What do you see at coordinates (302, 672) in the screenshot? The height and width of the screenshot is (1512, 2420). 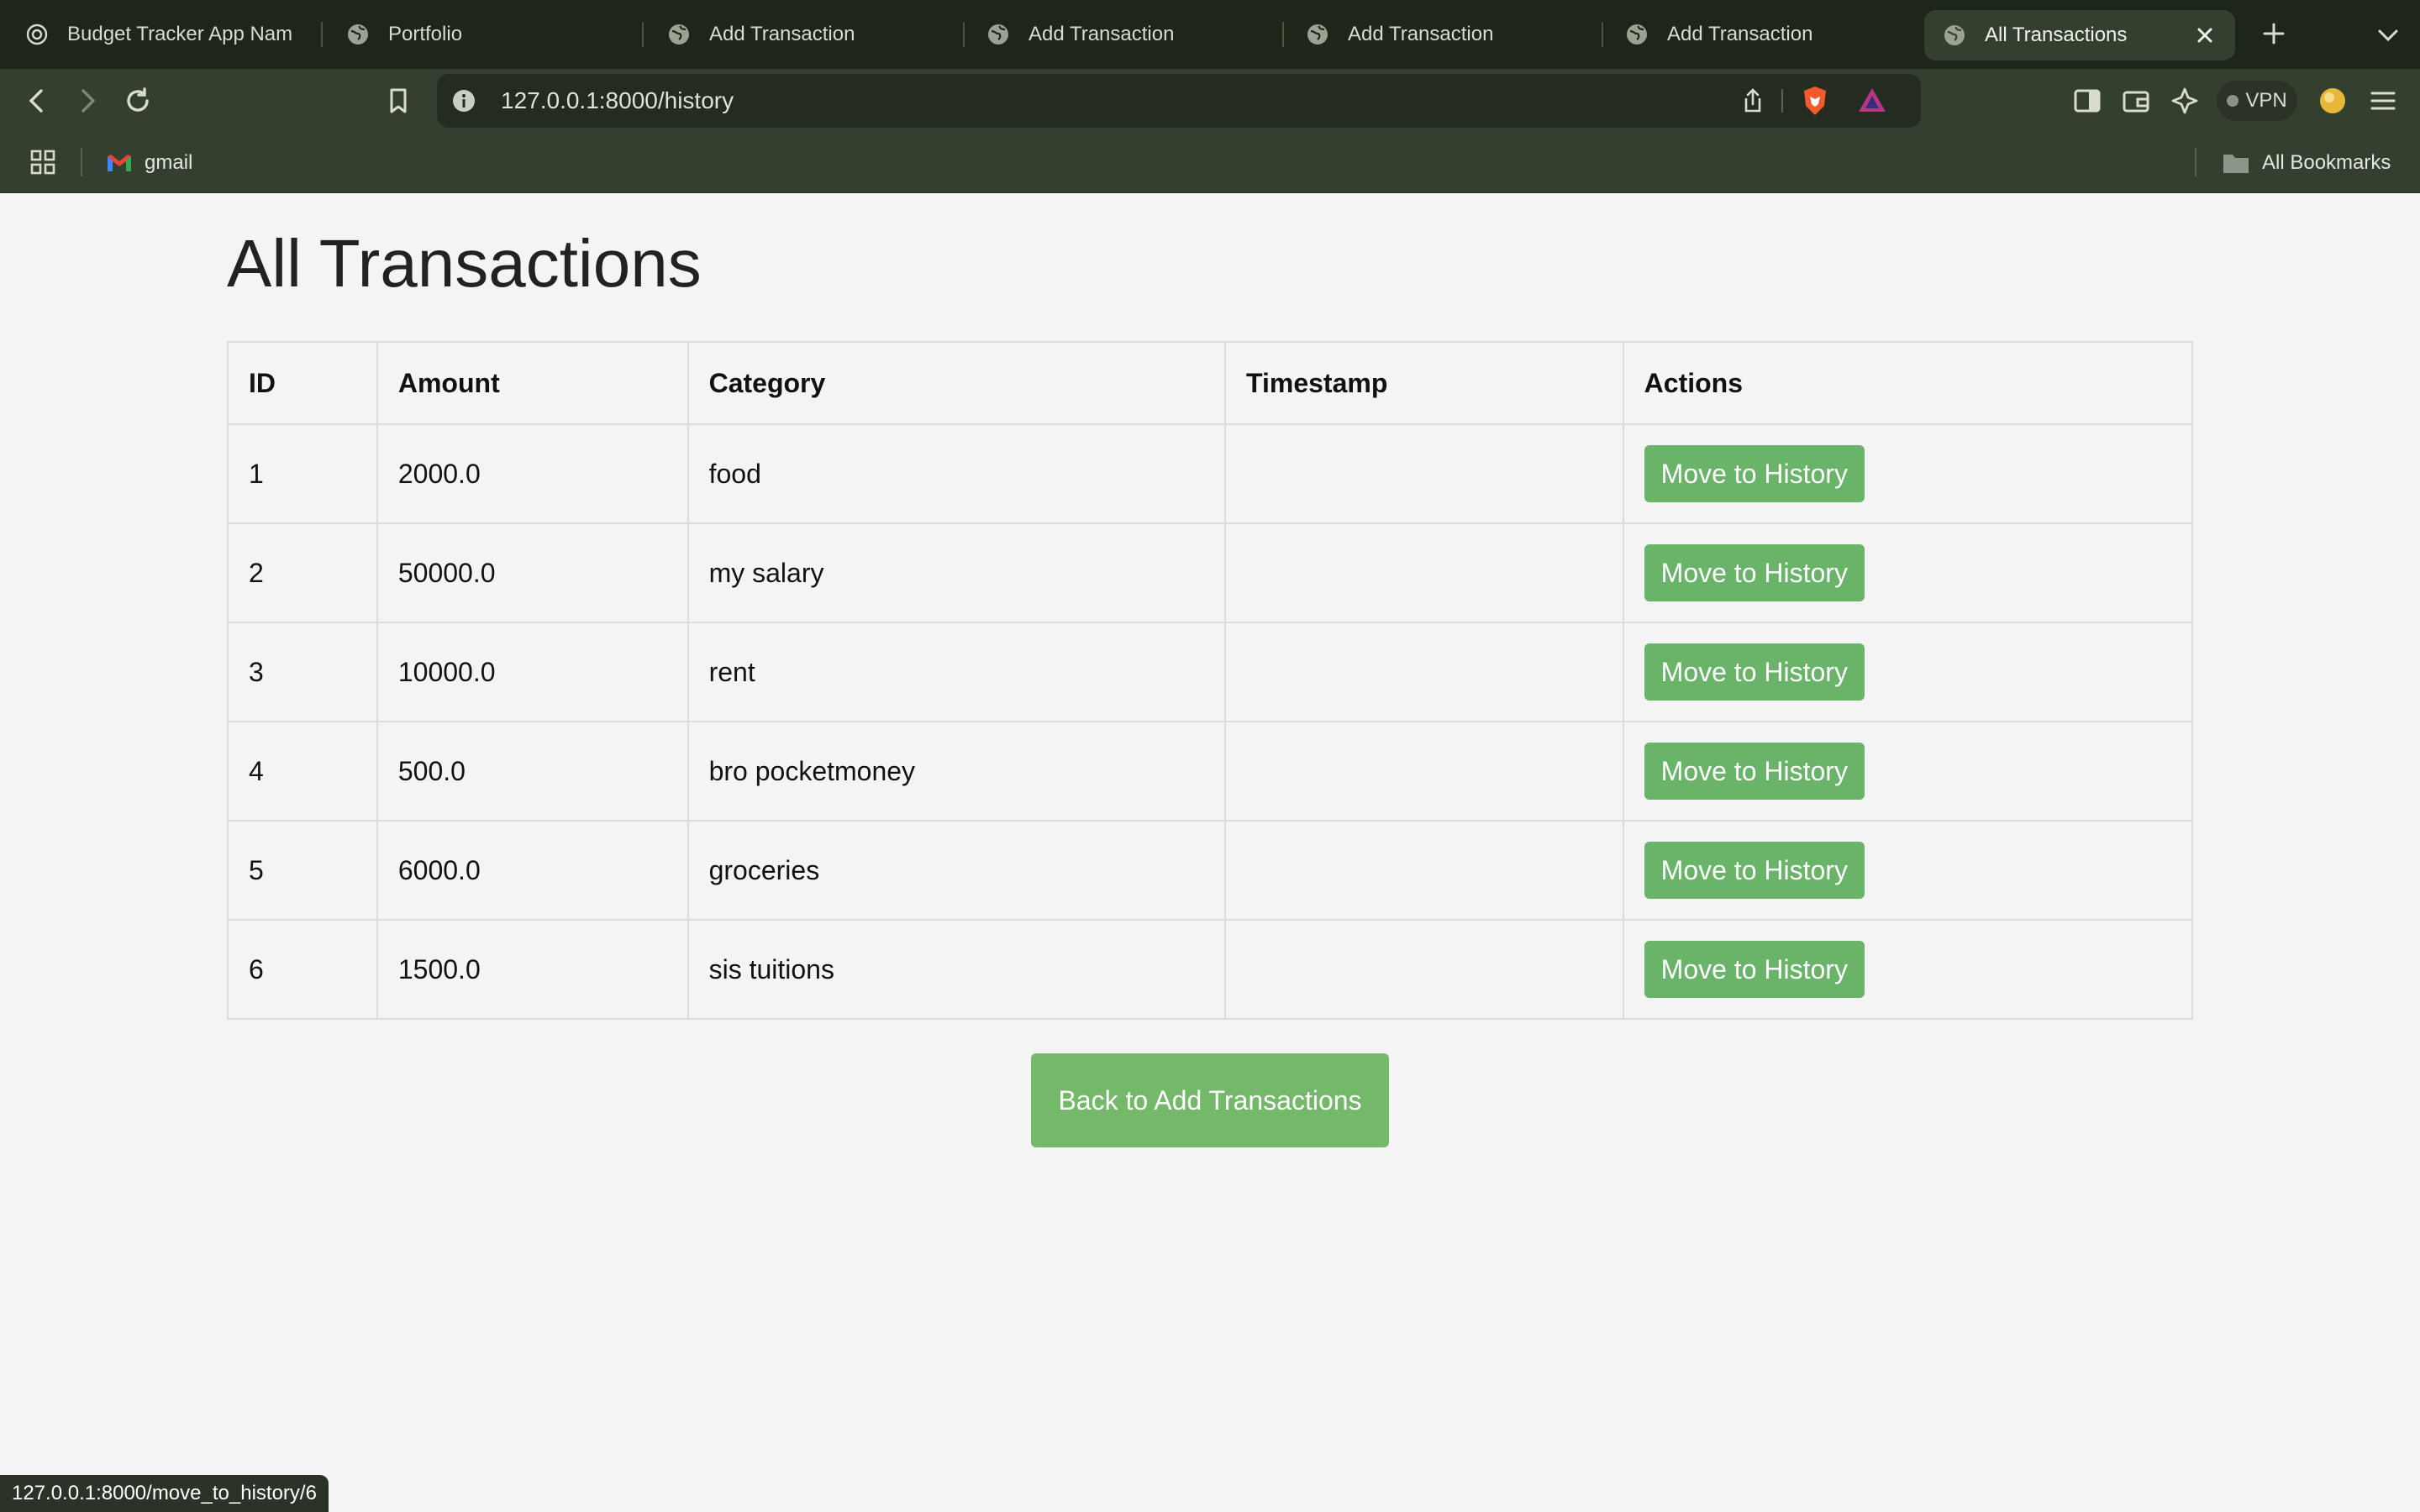 I see `cell-id: 3` at bounding box center [302, 672].